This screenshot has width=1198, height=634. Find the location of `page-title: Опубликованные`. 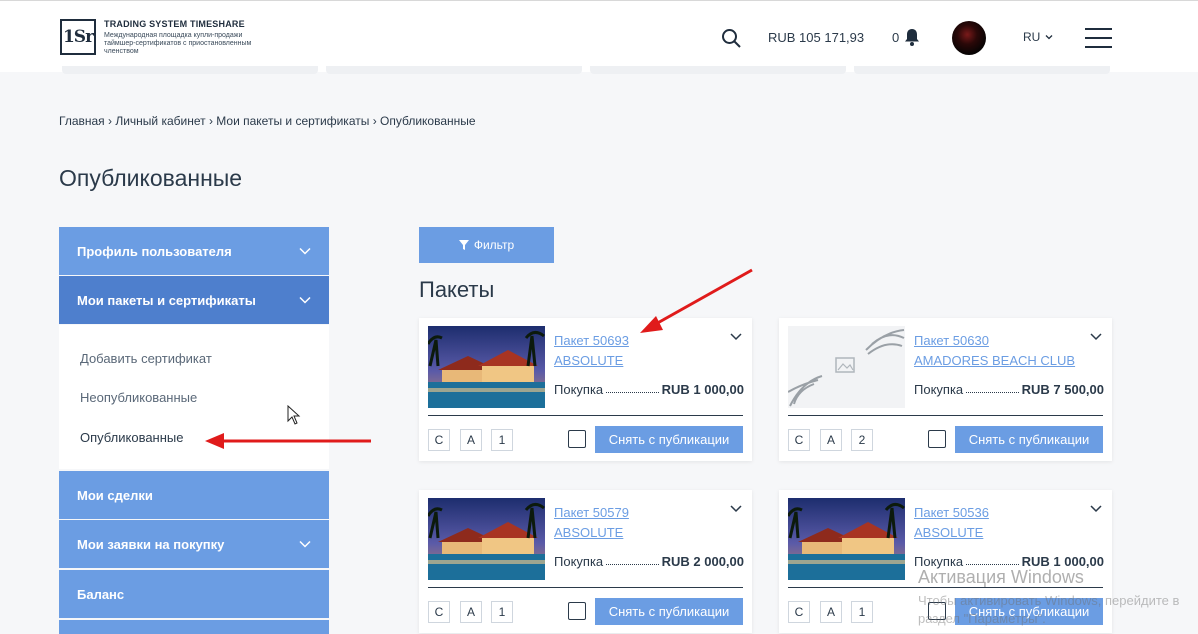

page-title: Опубликованные is located at coordinates (151, 178).